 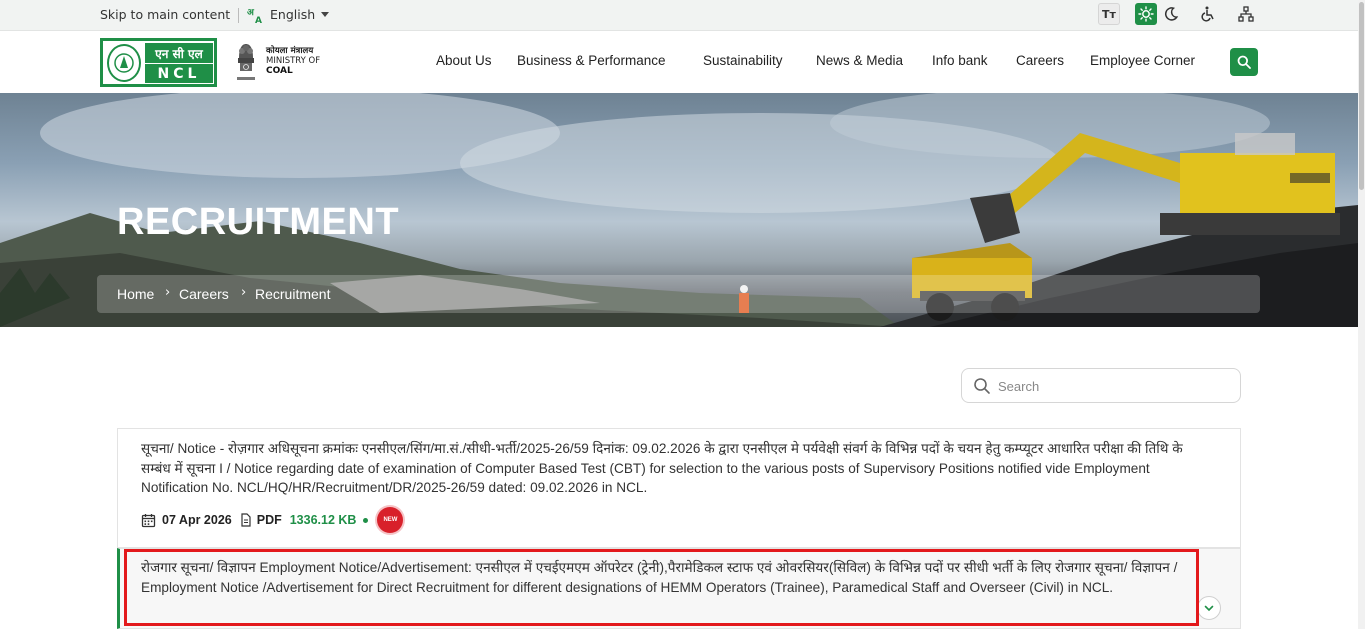 What do you see at coordinates (1113, 386) in the screenshot?
I see `search-input` at bounding box center [1113, 386].